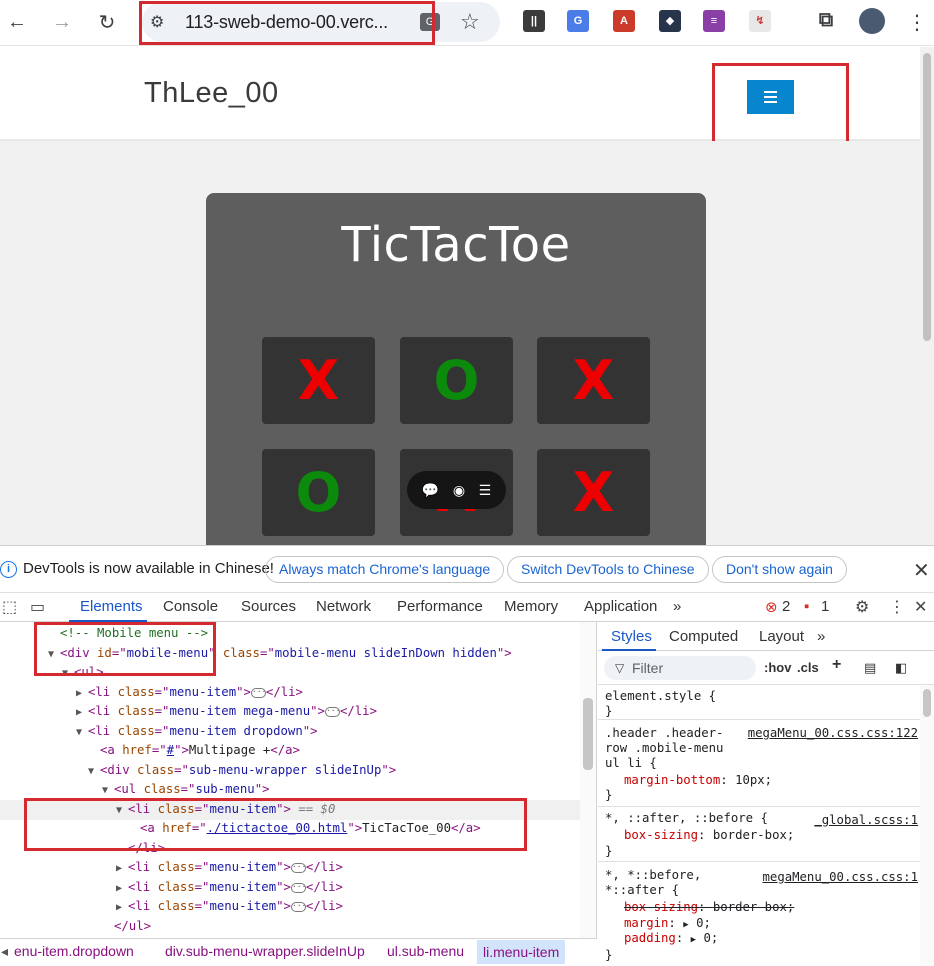 This screenshot has height=966, width=934. Describe the element at coordinates (229, 888) in the screenshot. I see `code-li-5: ▶ <li class="menu-item">···</li>` at that location.